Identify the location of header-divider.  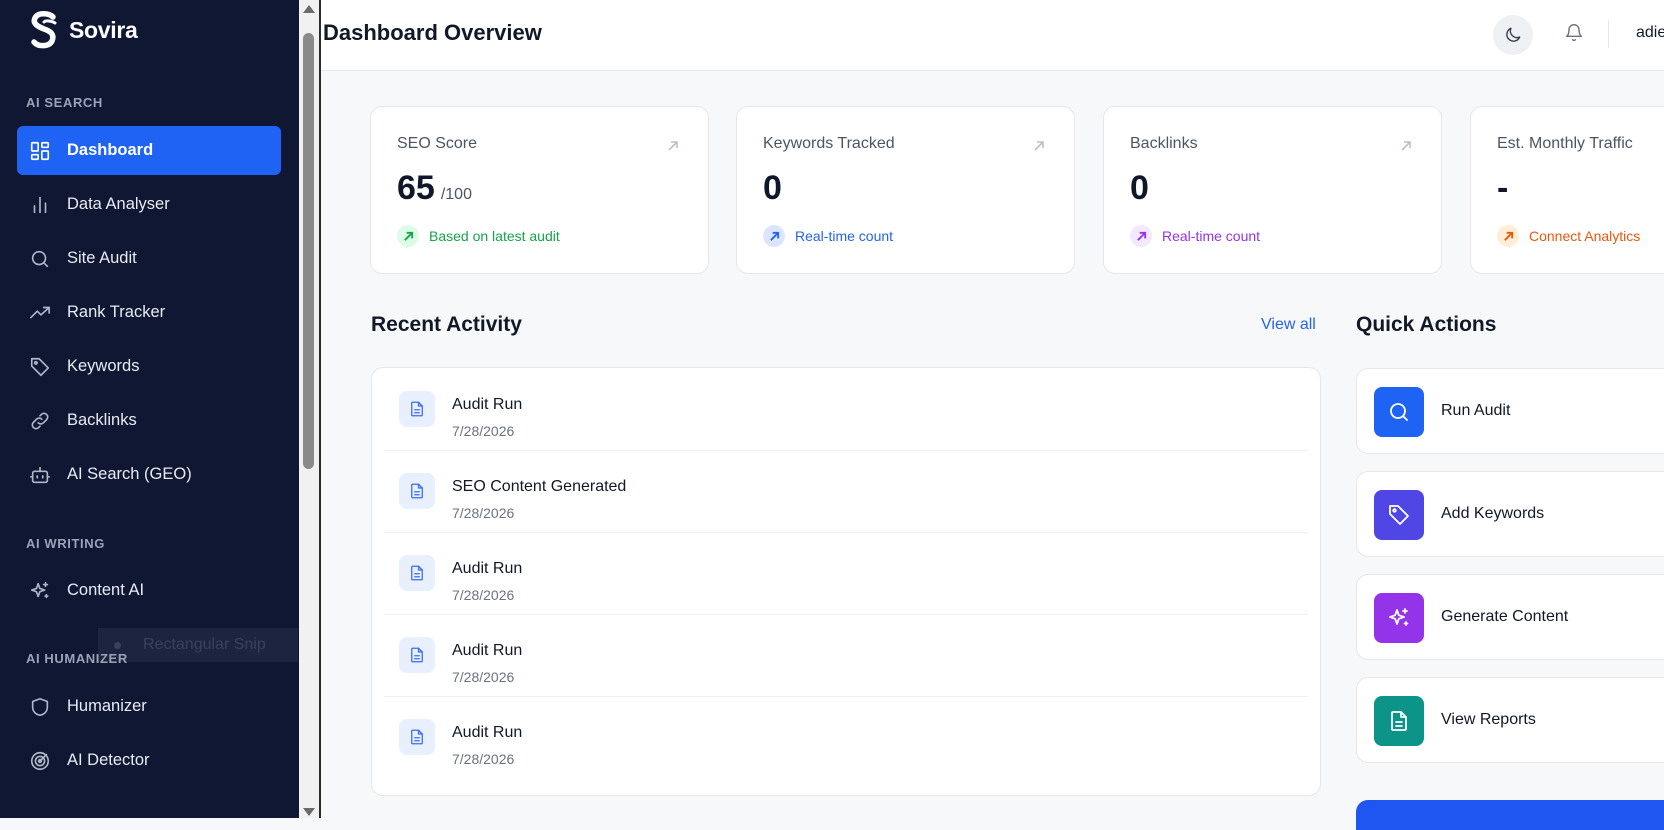
(1608, 34).